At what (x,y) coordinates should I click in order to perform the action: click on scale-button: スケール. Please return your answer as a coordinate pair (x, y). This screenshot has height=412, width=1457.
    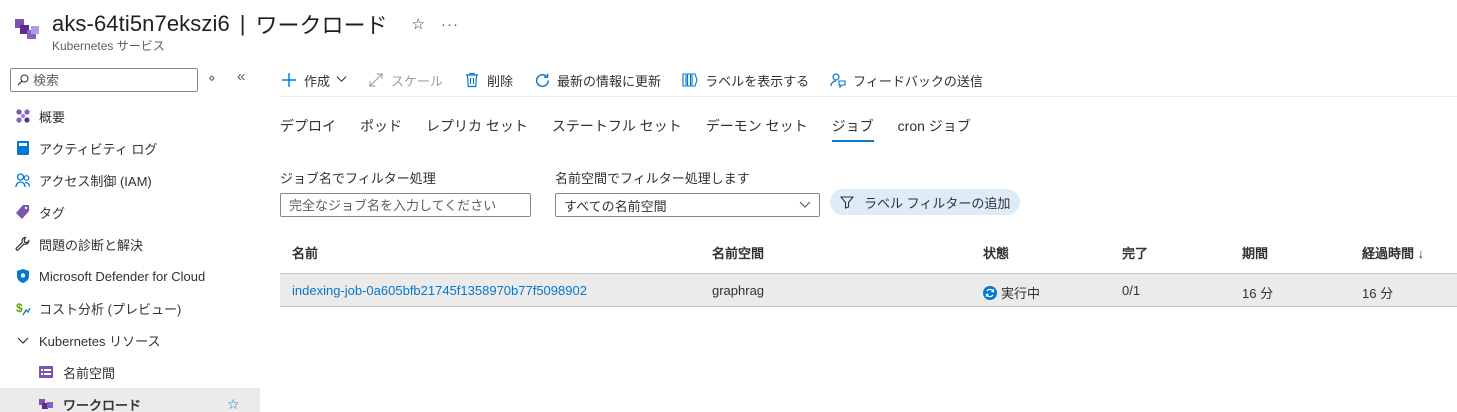
    Looking at the image, I should click on (405, 80).